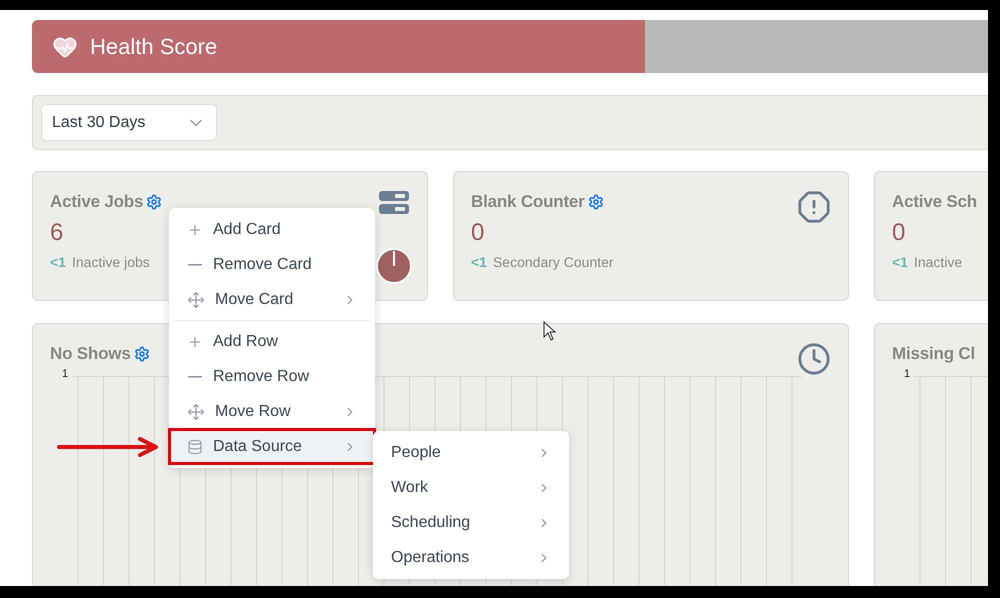  I want to click on menu-item: Move Row, so click(272, 411).